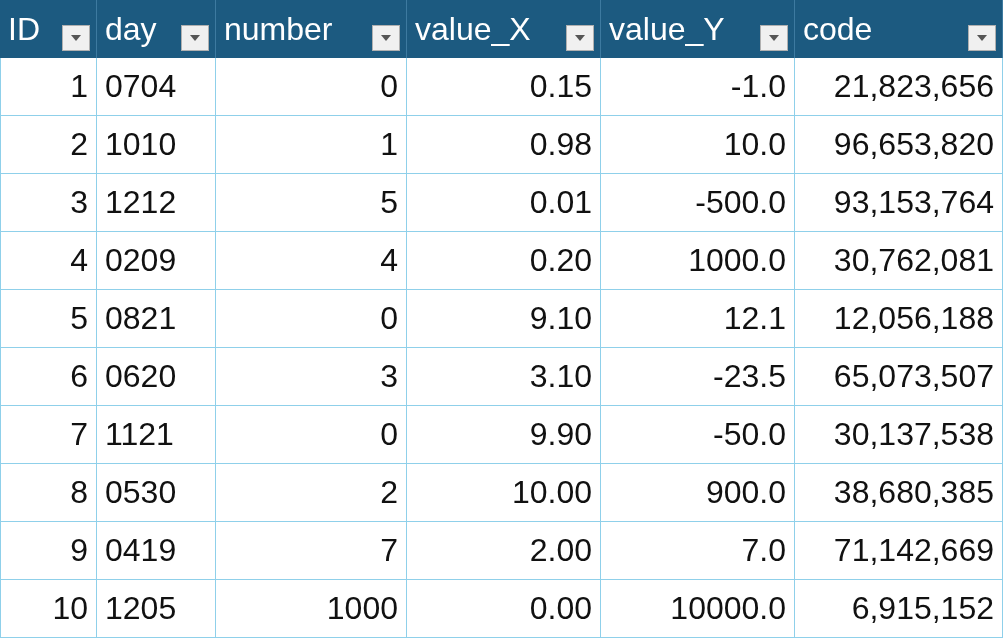 Image resolution: width=1003 pixels, height=639 pixels. What do you see at coordinates (156, 609) in the screenshot?
I see `table-cell: 1205` at bounding box center [156, 609].